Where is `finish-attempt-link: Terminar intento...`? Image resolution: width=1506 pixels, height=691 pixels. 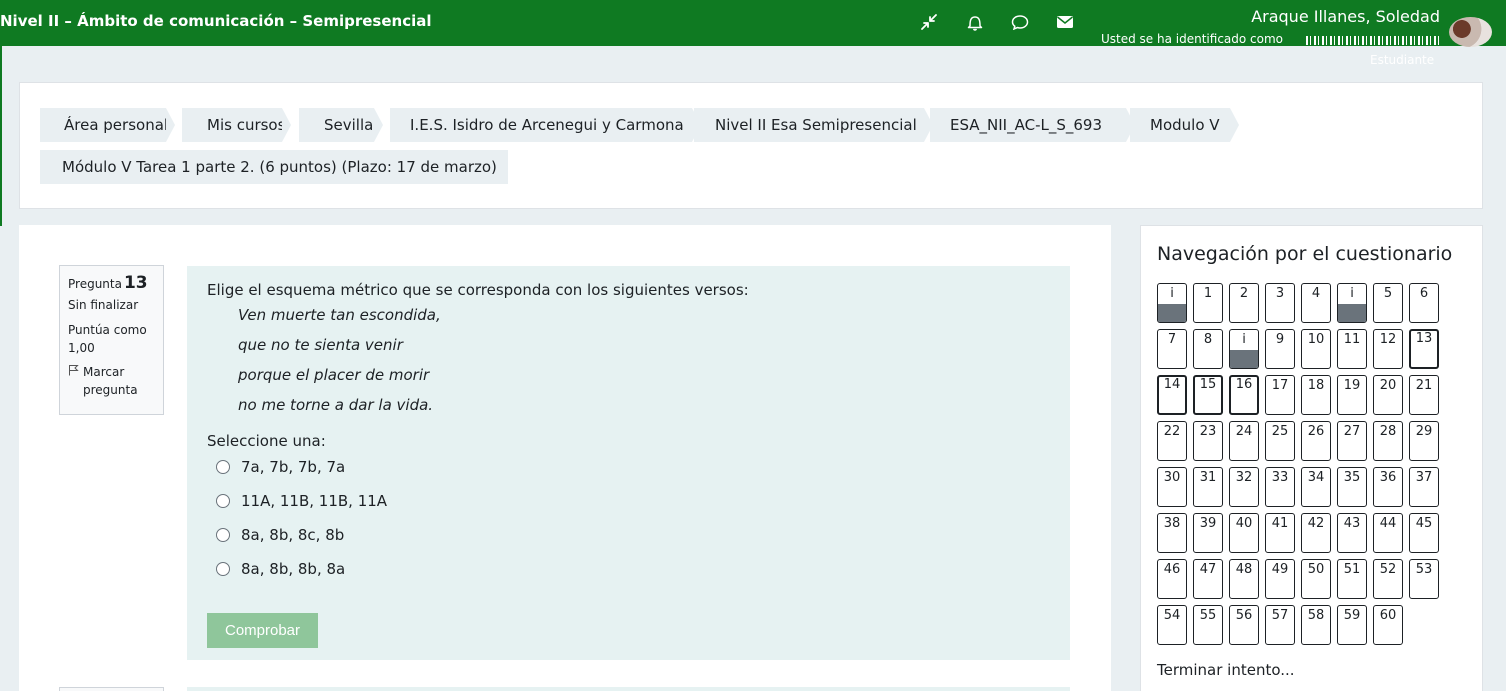 finish-attempt-link: Terminar intento... is located at coordinates (1226, 670).